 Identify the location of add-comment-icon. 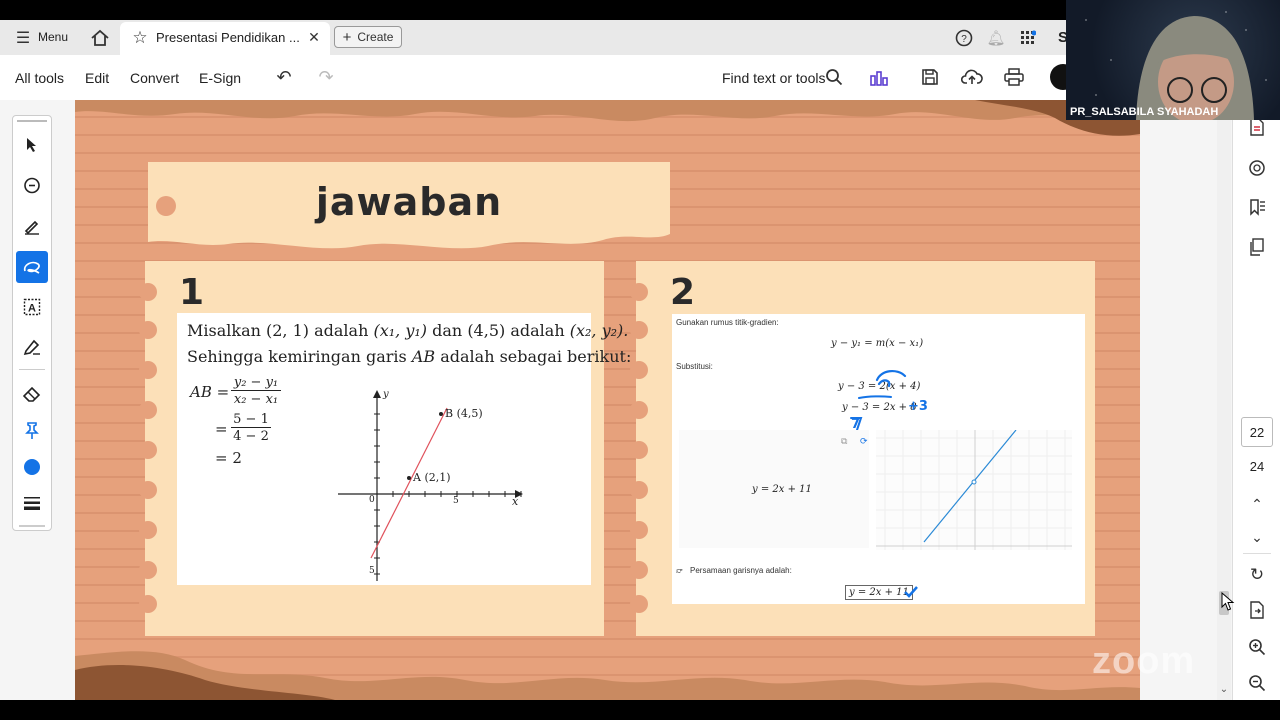
(32, 186).